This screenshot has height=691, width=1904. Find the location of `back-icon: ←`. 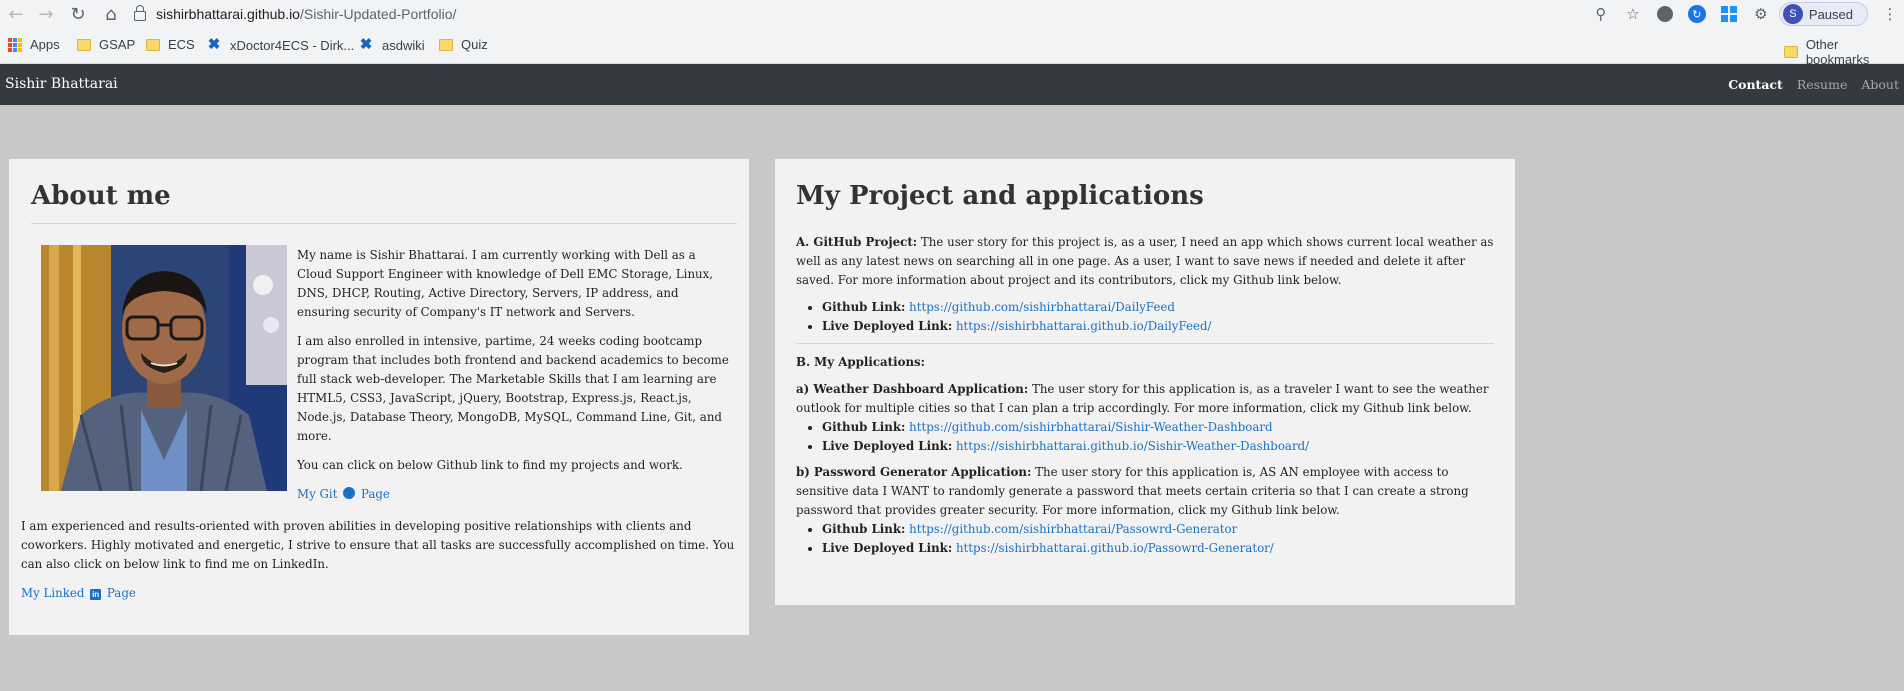

back-icon: ← is located at coordinates (16, 14).